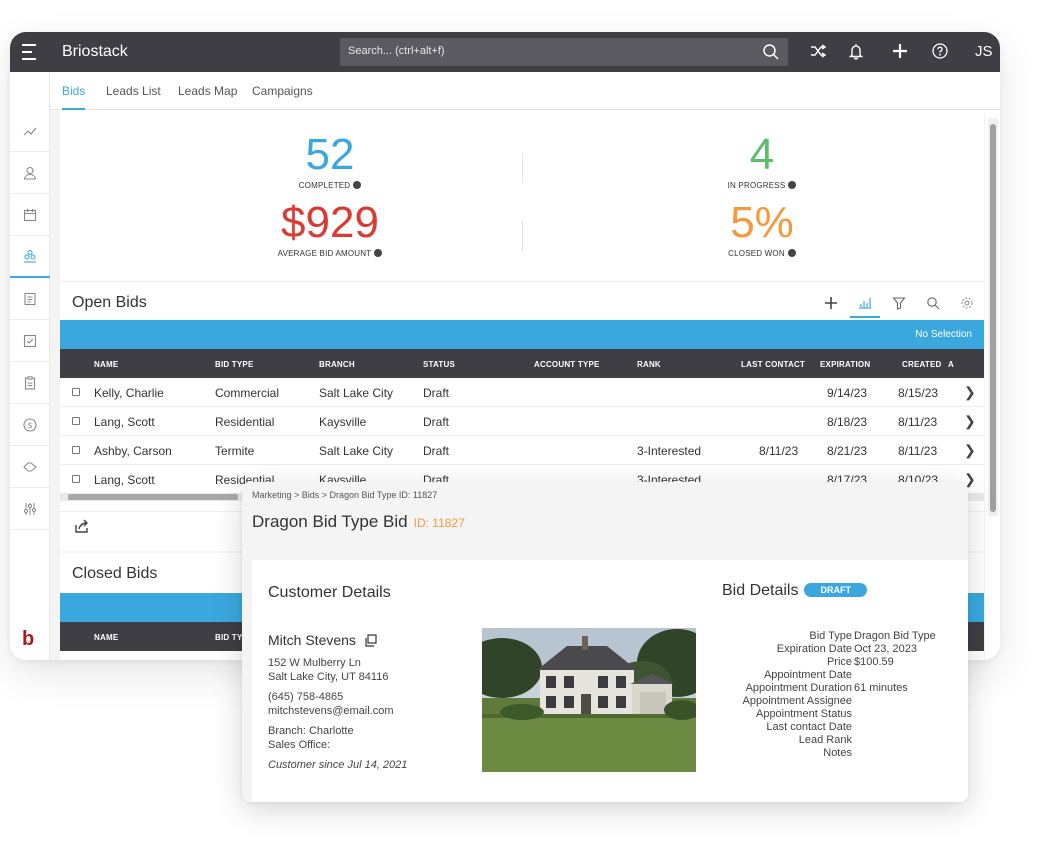  I want to click on table-search-icon, so click(933, 303).